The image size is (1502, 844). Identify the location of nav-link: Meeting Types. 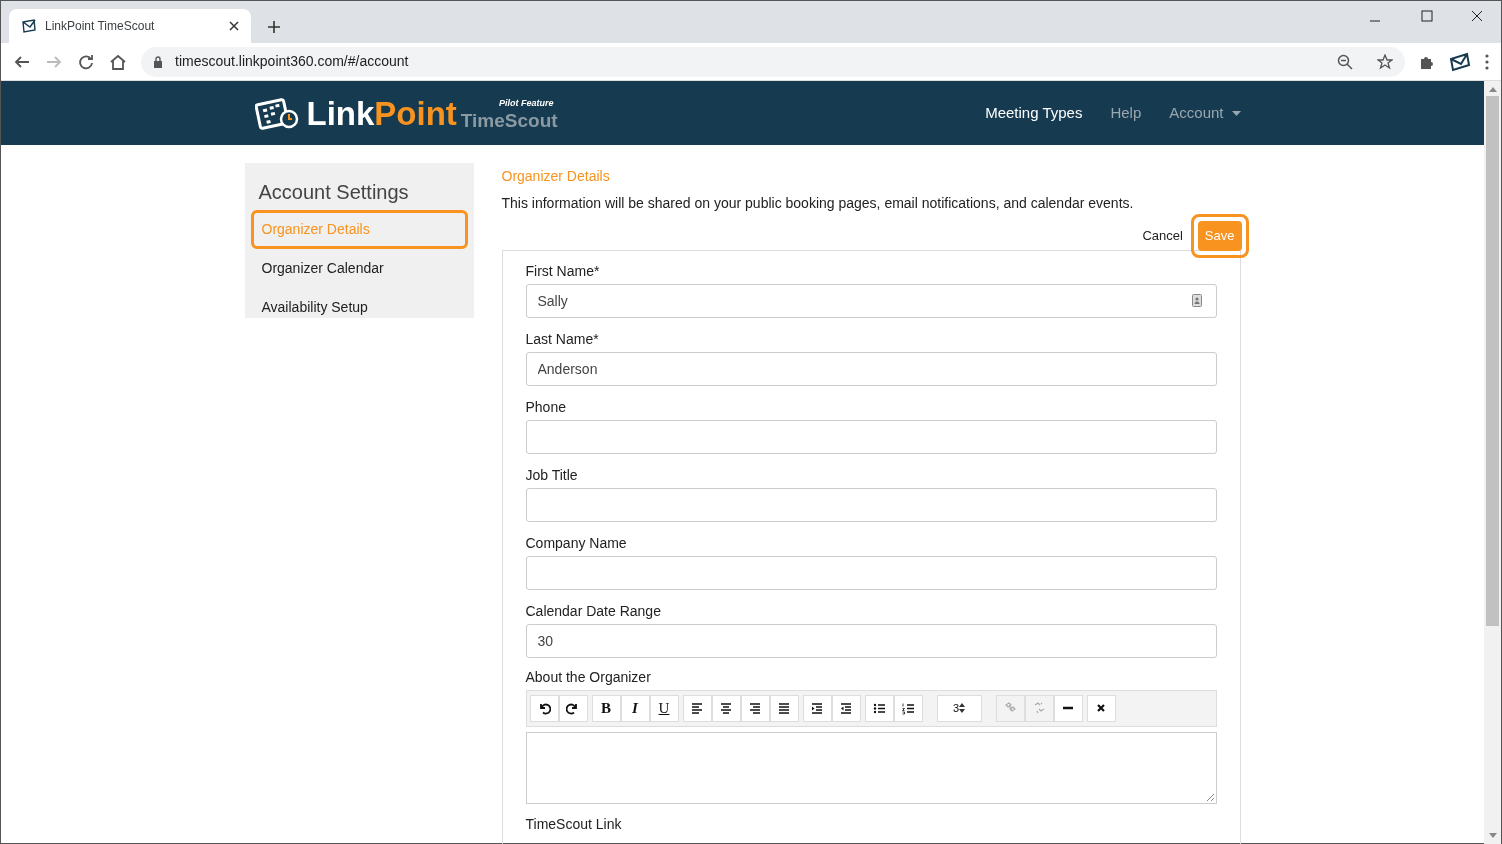
(1034, 113).